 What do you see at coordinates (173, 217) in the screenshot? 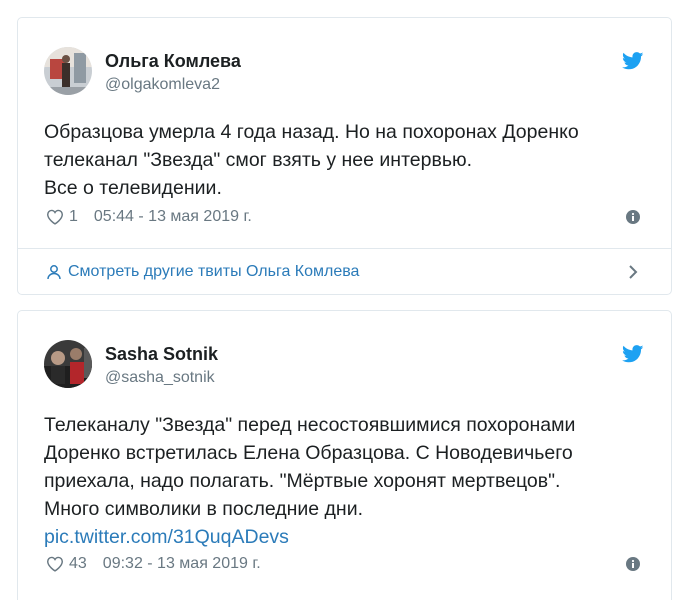
I see `tweet-timestamp: 05:44 - 13 мая 2019 г.` at bounding box center [173, 217].